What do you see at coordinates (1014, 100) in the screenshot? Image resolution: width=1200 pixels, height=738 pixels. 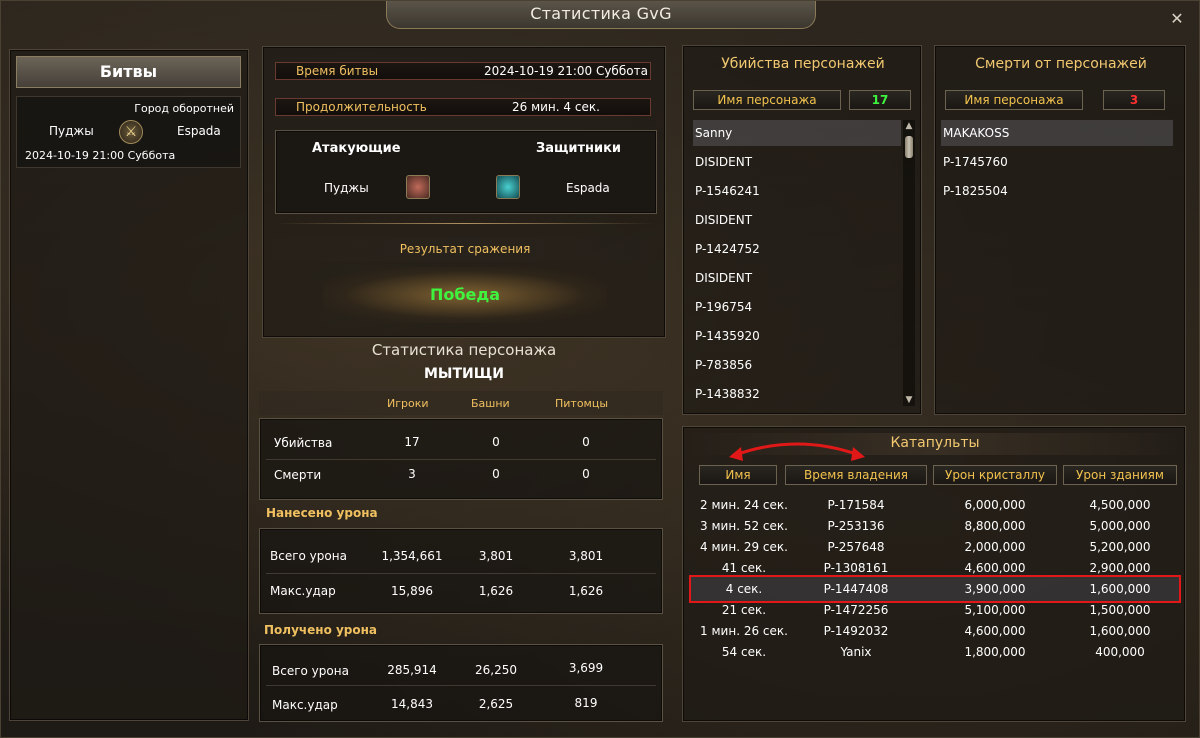 I see `deaths-col-name: Имя персонажа` at bounding box center [1014, 100].